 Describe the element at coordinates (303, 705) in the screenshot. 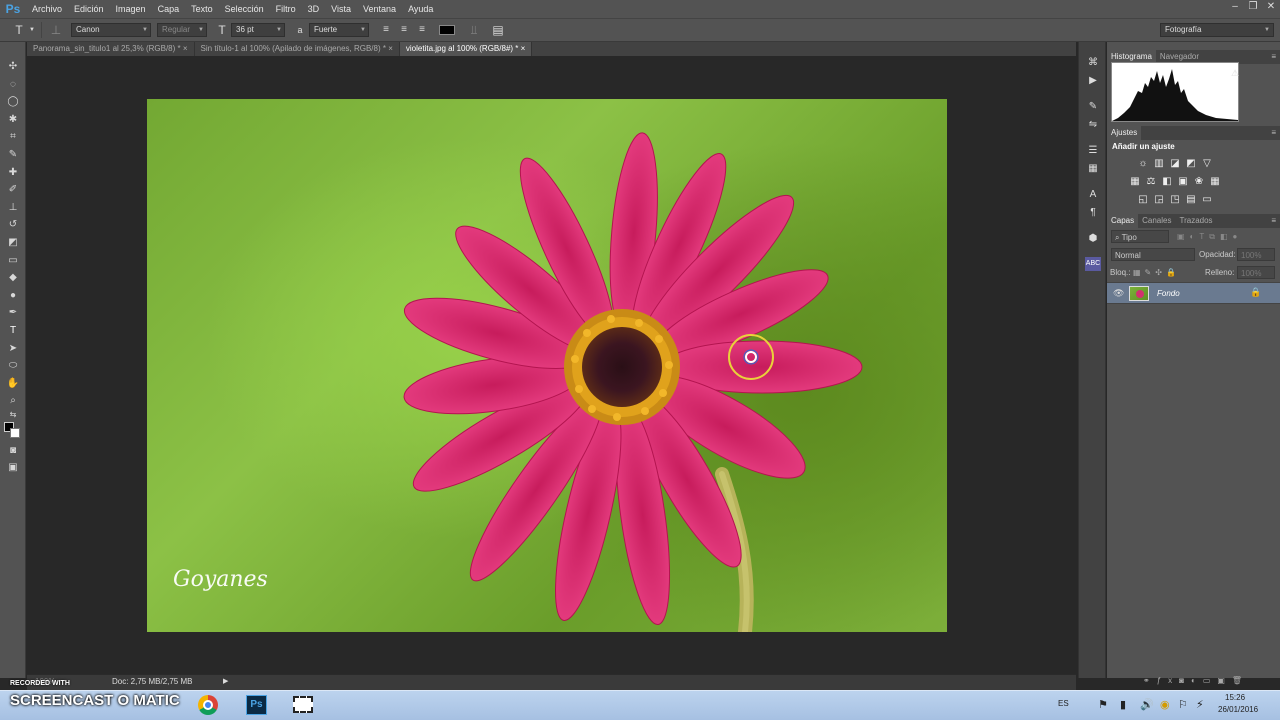

I see `taskbar-snipping-button` at that location.